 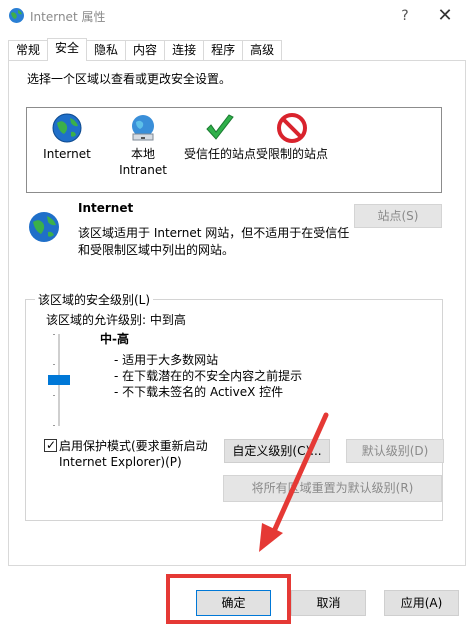 What do you see at coordinates (219, 154) in the screenshot?
I see `zone-trusted-label: 受信任的站点` at bounding box center [219, 154].